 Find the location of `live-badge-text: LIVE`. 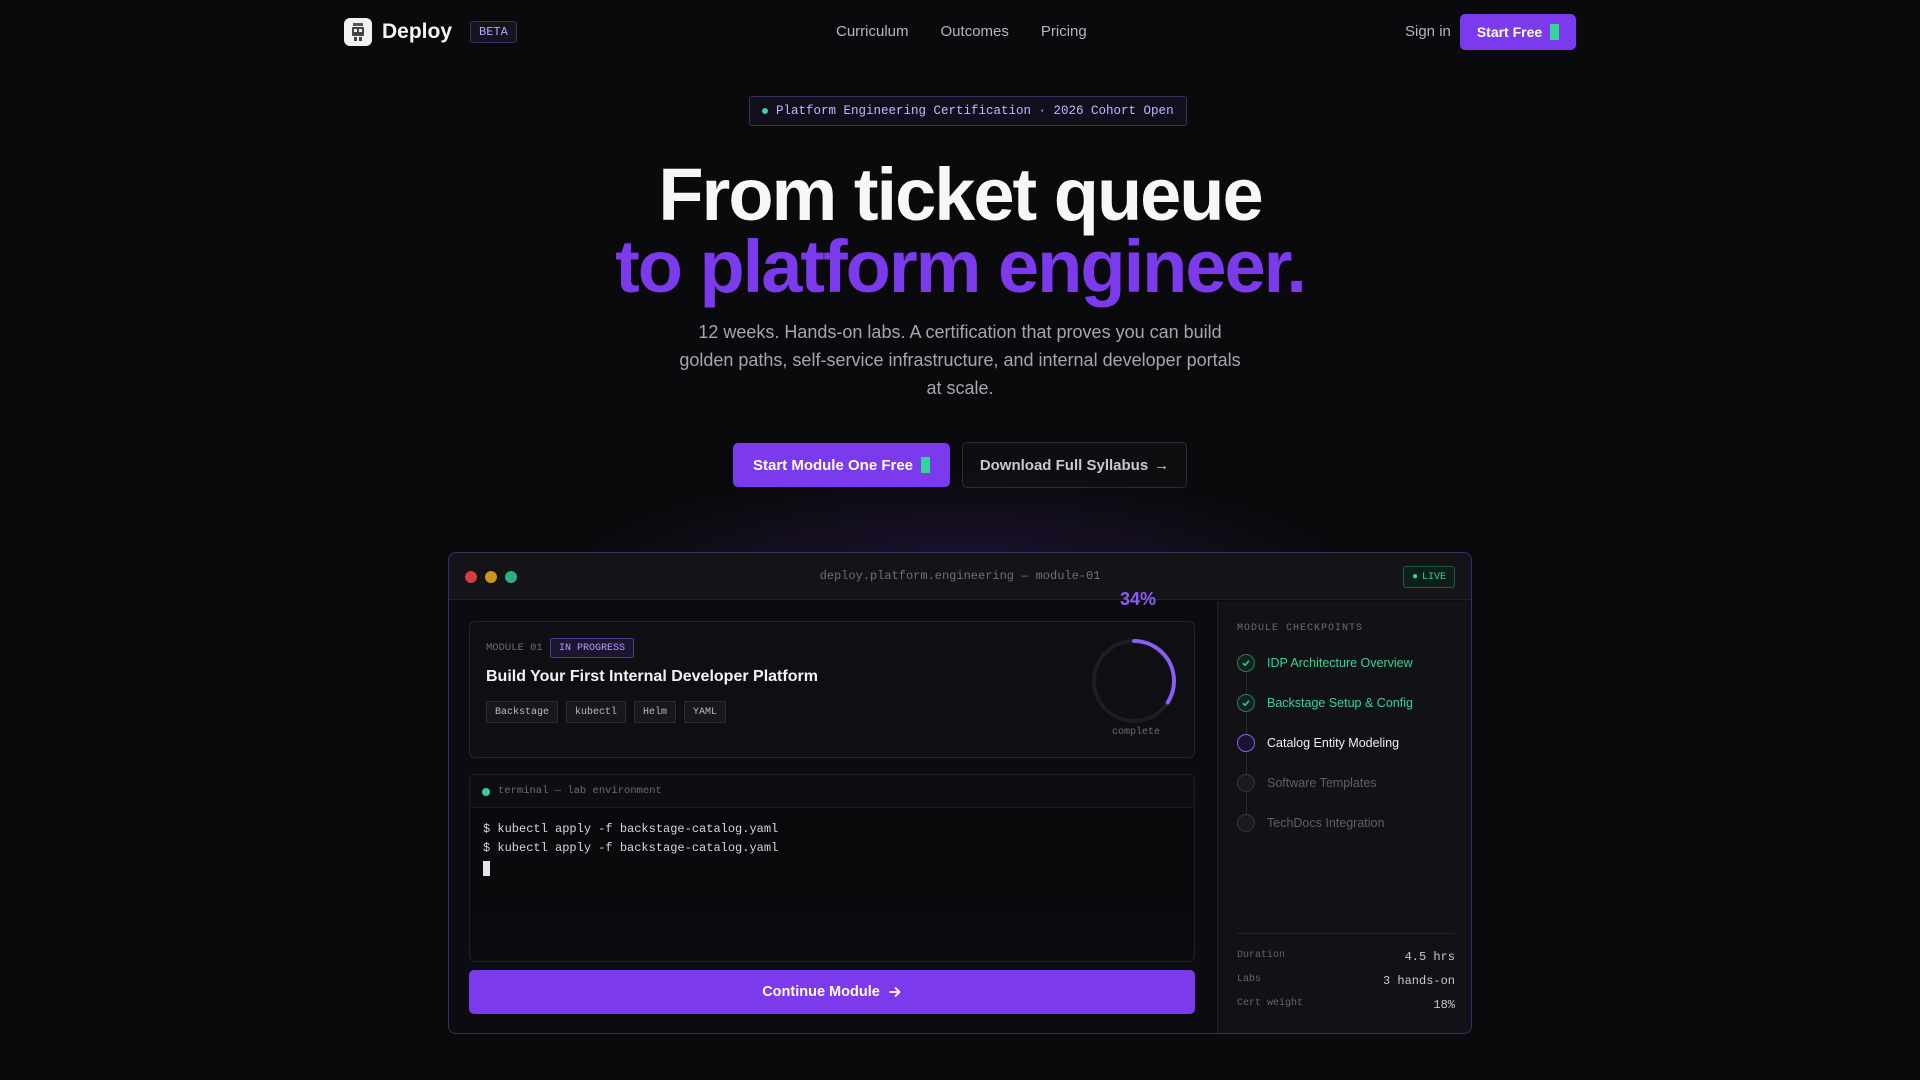

live-badge-text: LIVE is located at coordinates (1433, 577).